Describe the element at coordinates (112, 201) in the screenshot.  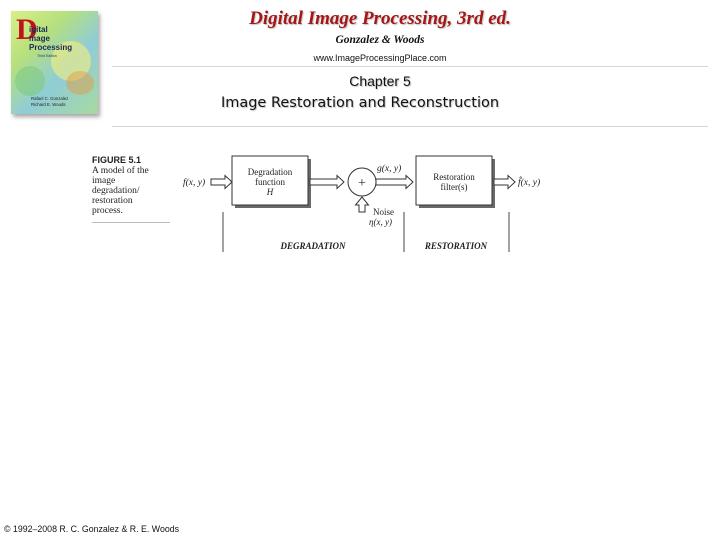
I see `caption-line: restoration` at that location.